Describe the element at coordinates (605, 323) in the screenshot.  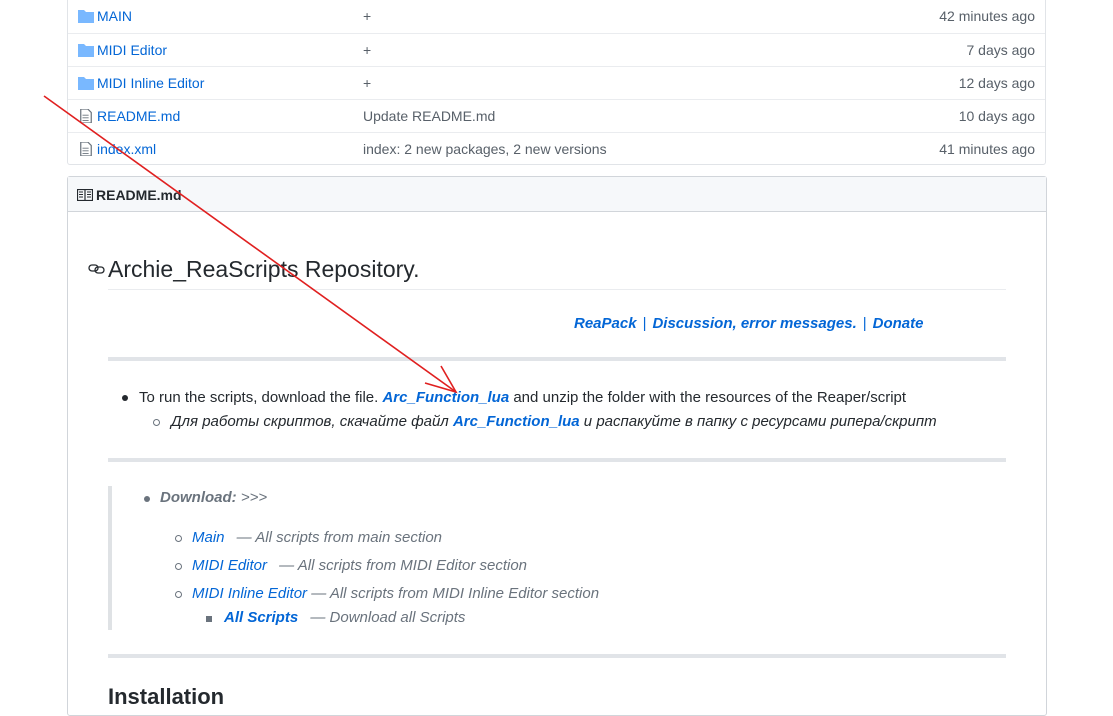
I see `reapack-link: ReaPack` at that location.